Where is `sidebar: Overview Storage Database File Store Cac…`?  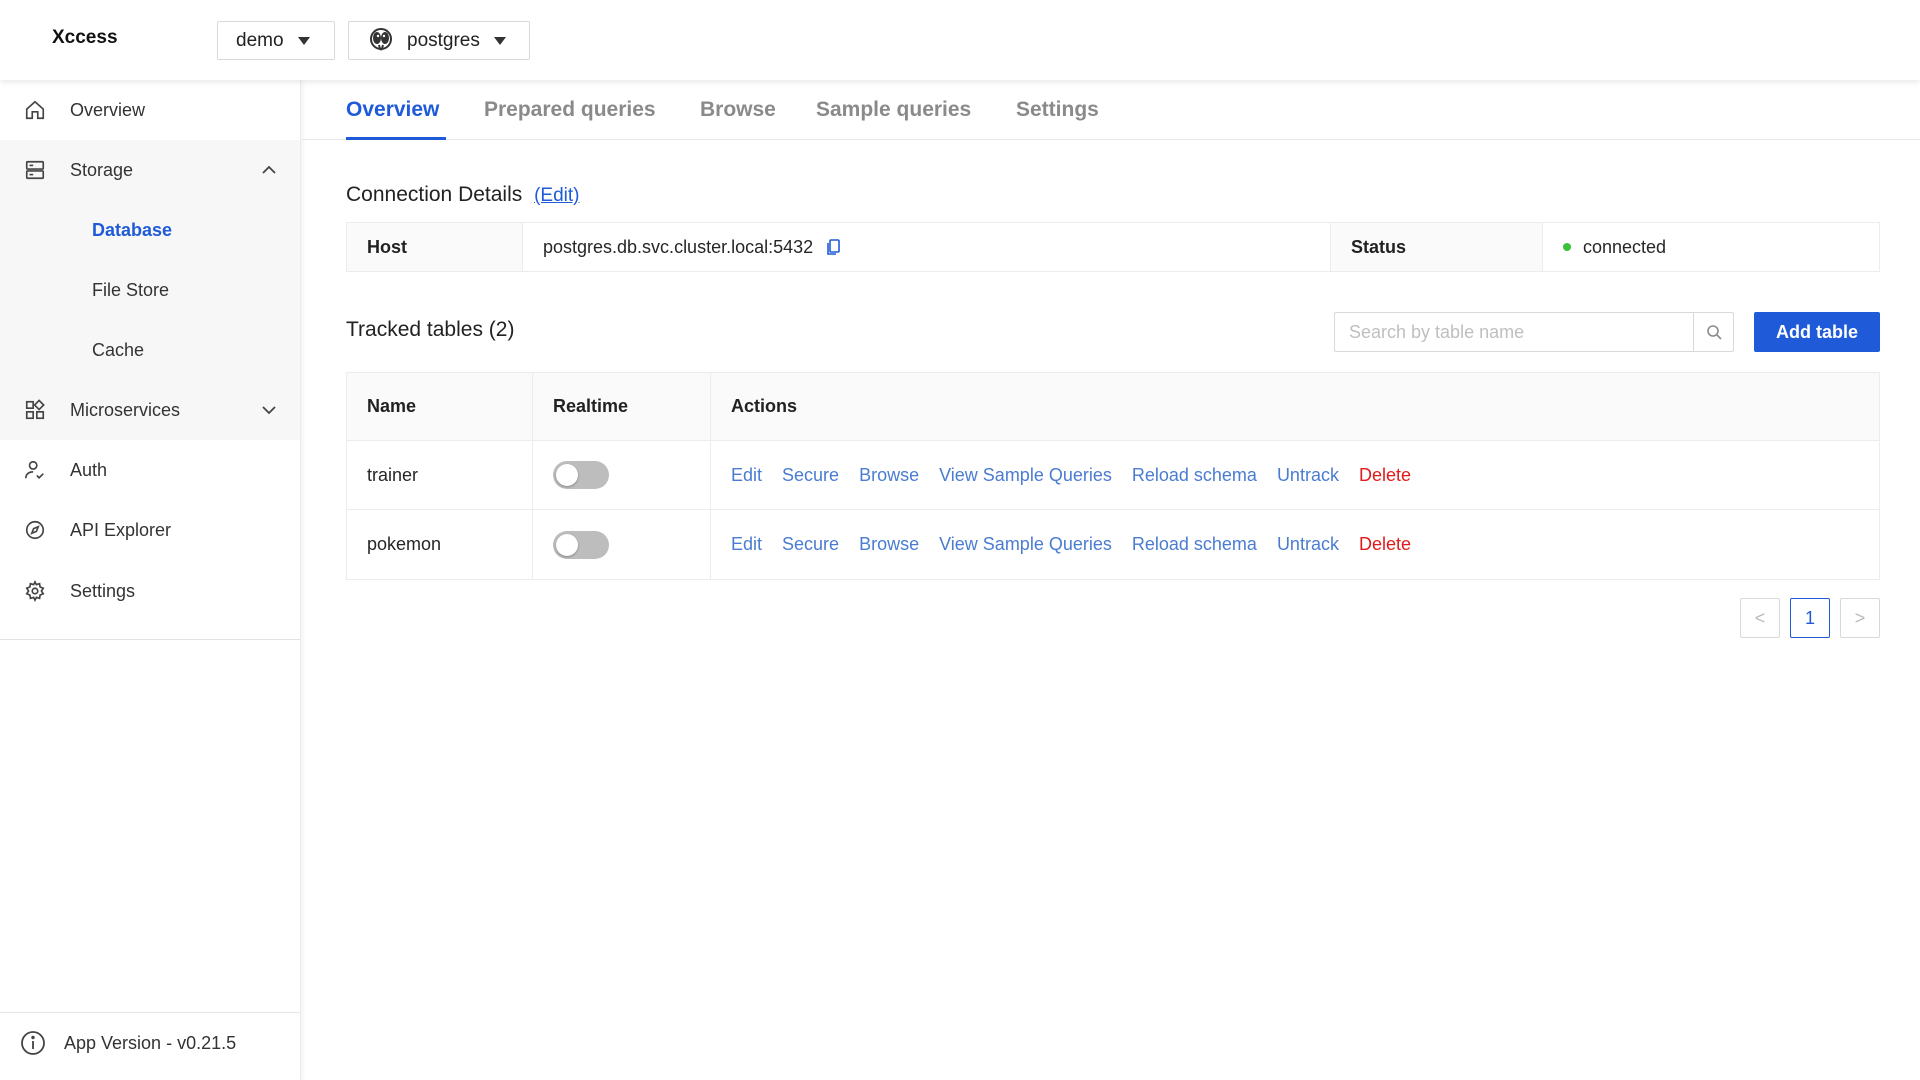 sidebar: Overview Storage Database File Store Cac… is located at coordinates (150, 580).